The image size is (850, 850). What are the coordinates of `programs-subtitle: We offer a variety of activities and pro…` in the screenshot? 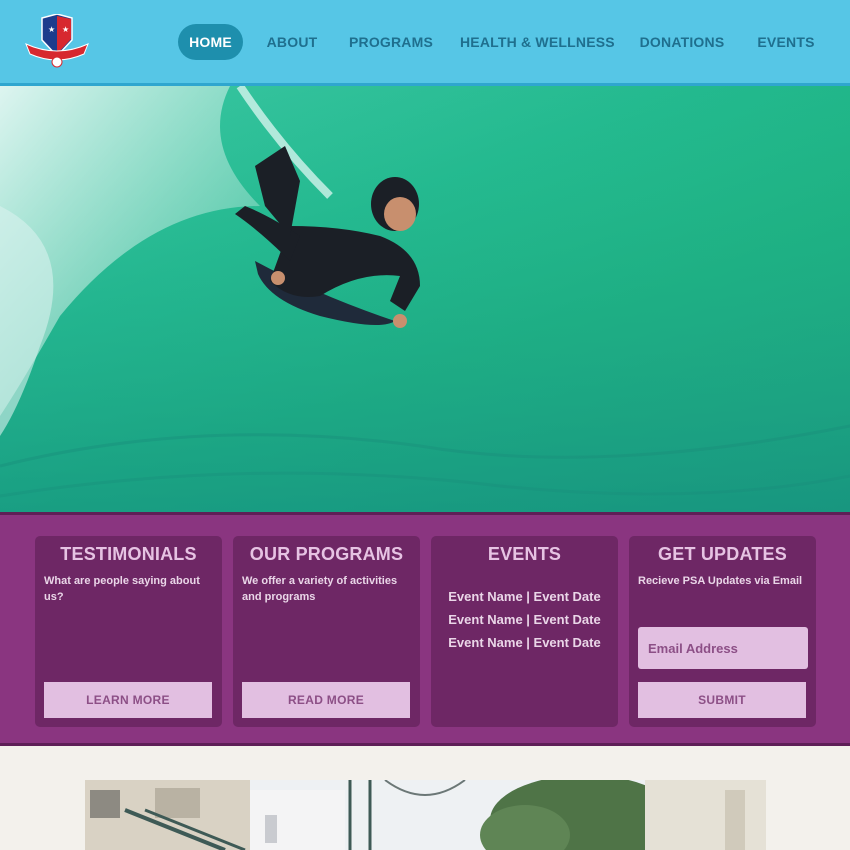 It's located at (320, 589).